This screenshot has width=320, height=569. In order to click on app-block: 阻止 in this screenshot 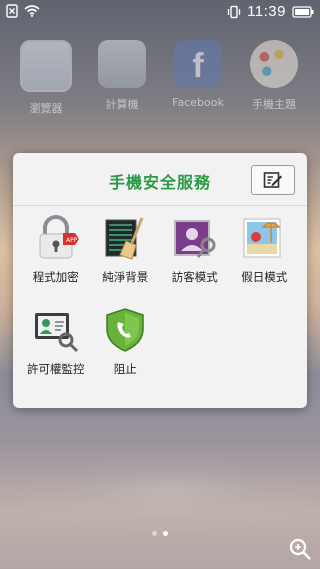, I will do `click(126, 353)`.